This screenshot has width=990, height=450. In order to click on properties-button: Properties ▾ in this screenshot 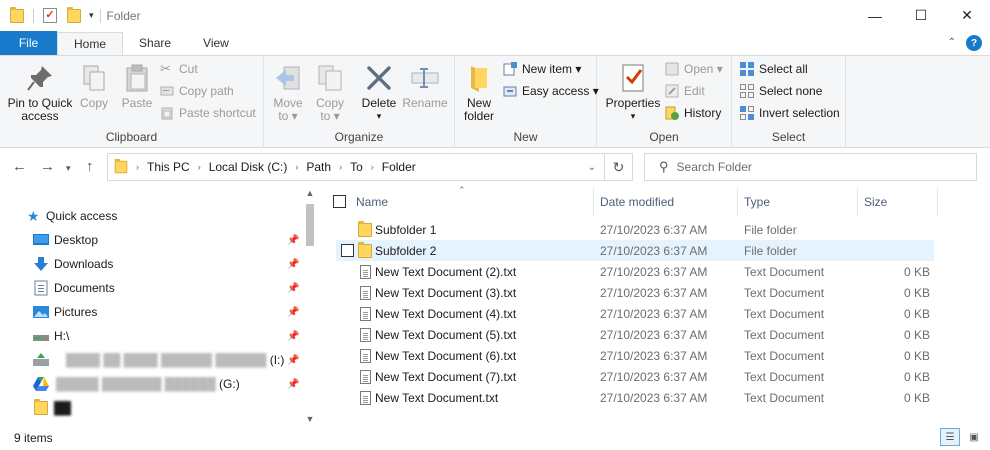, I will do `click(633, 92)`.